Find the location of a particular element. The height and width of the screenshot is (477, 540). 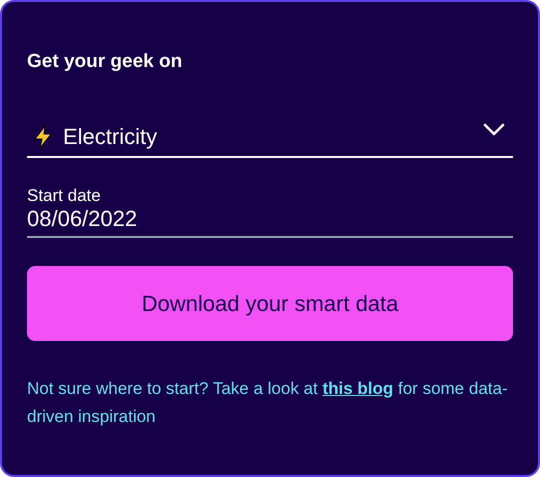

hint-text: Not sure where to start? Take a look at this blog for some data-driven inspiration is located at coordinates (268, 403).